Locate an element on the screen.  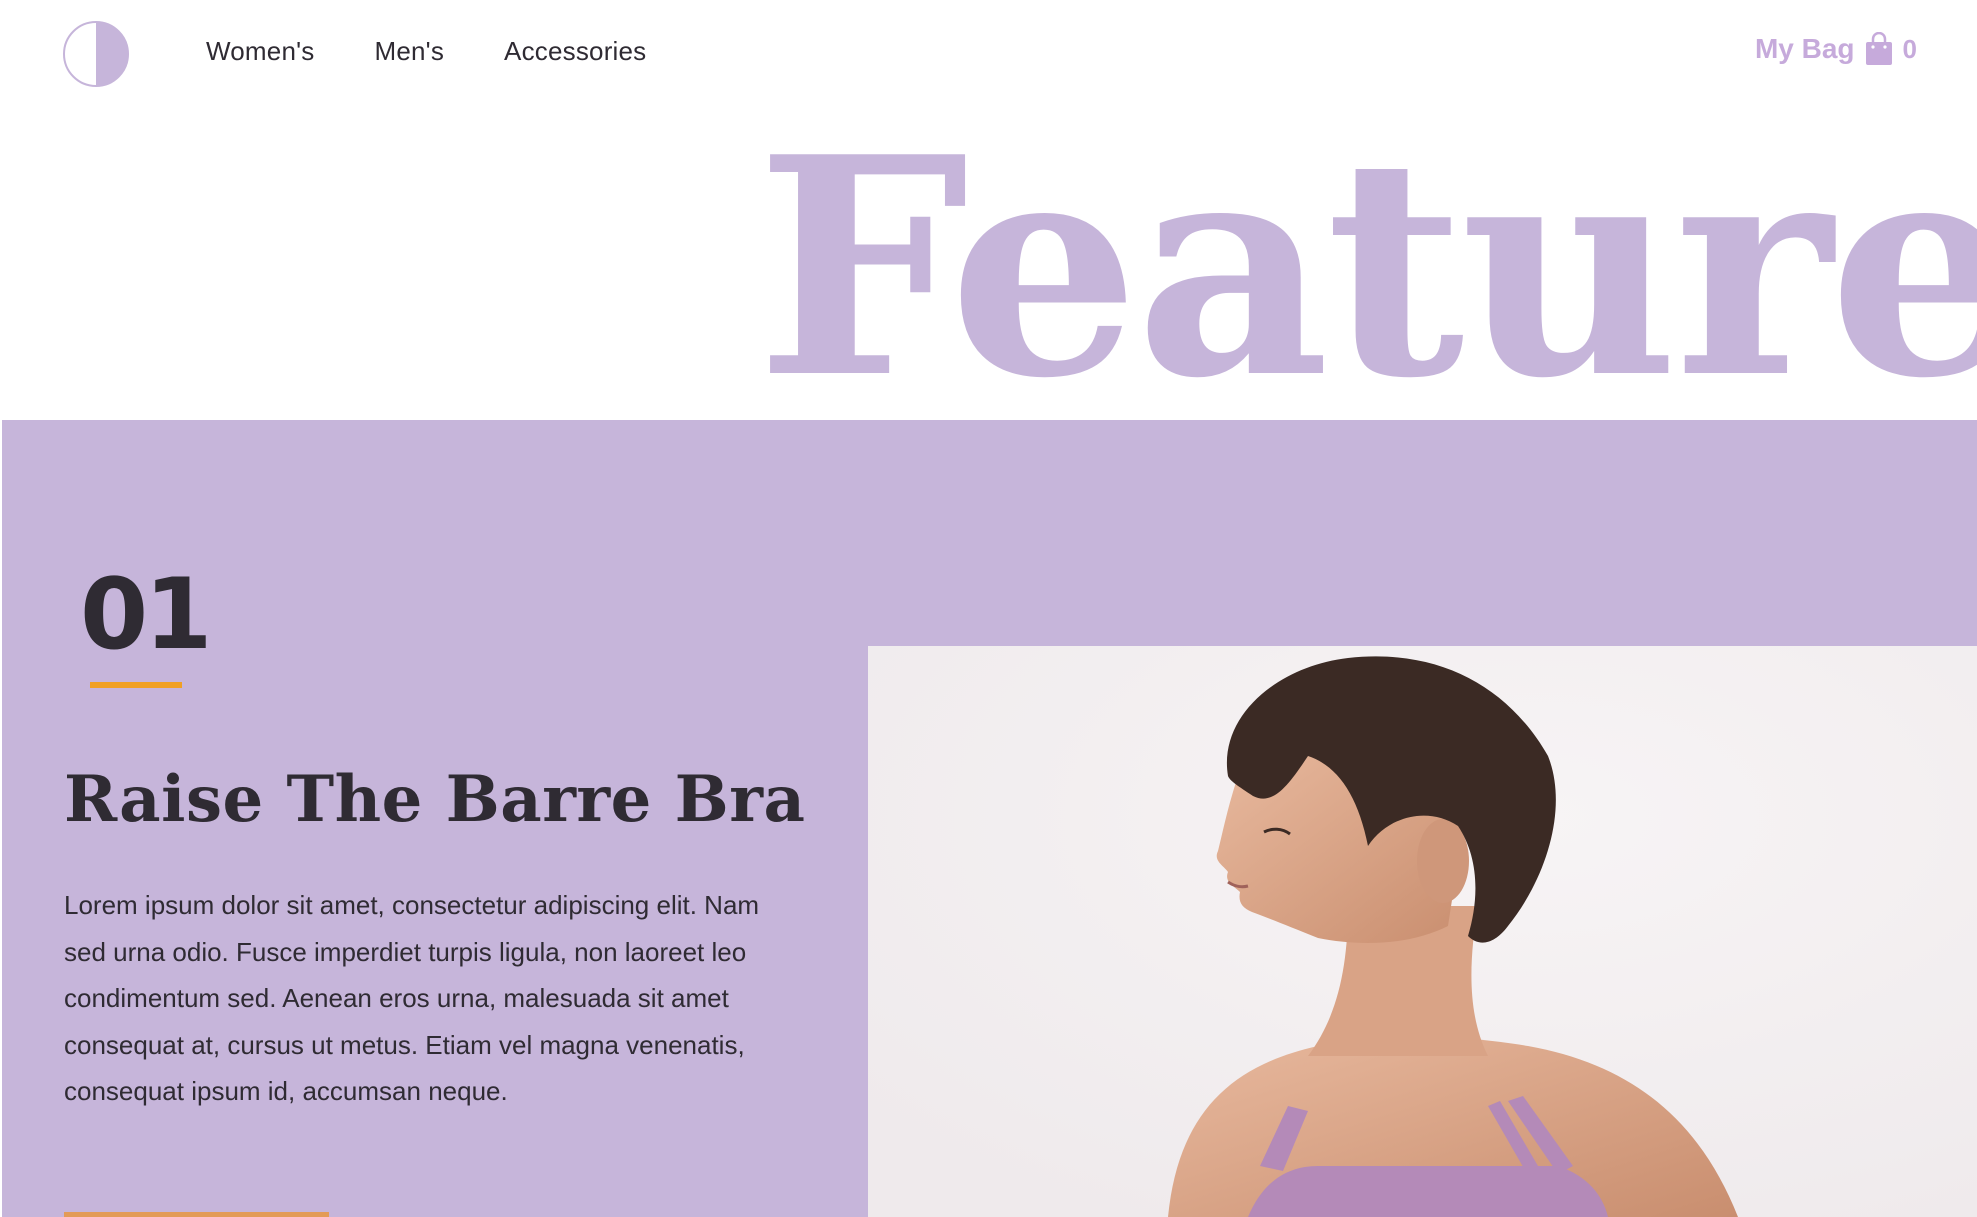
shopping-bag-icon is located at coordinates (1878, 48).